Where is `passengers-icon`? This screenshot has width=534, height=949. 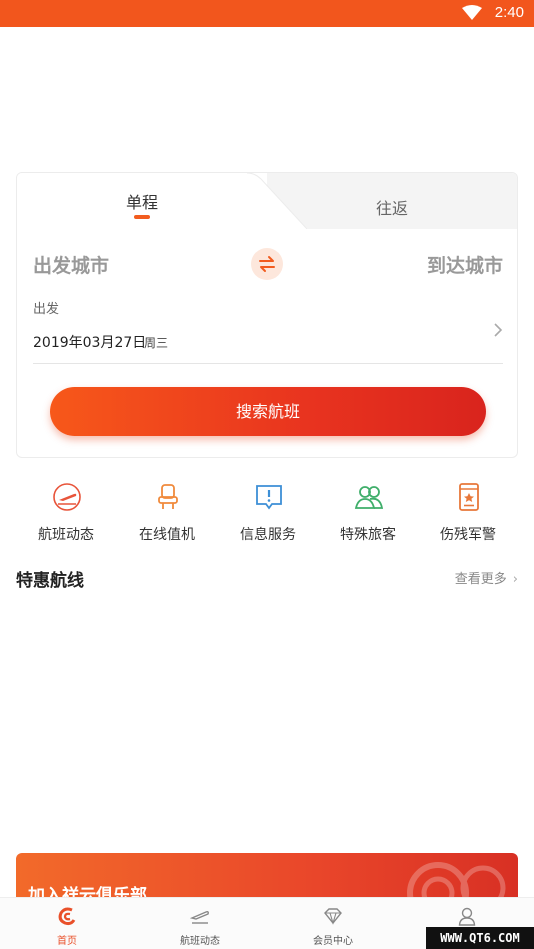
passengers-icon is located at coordinates (369, 497).